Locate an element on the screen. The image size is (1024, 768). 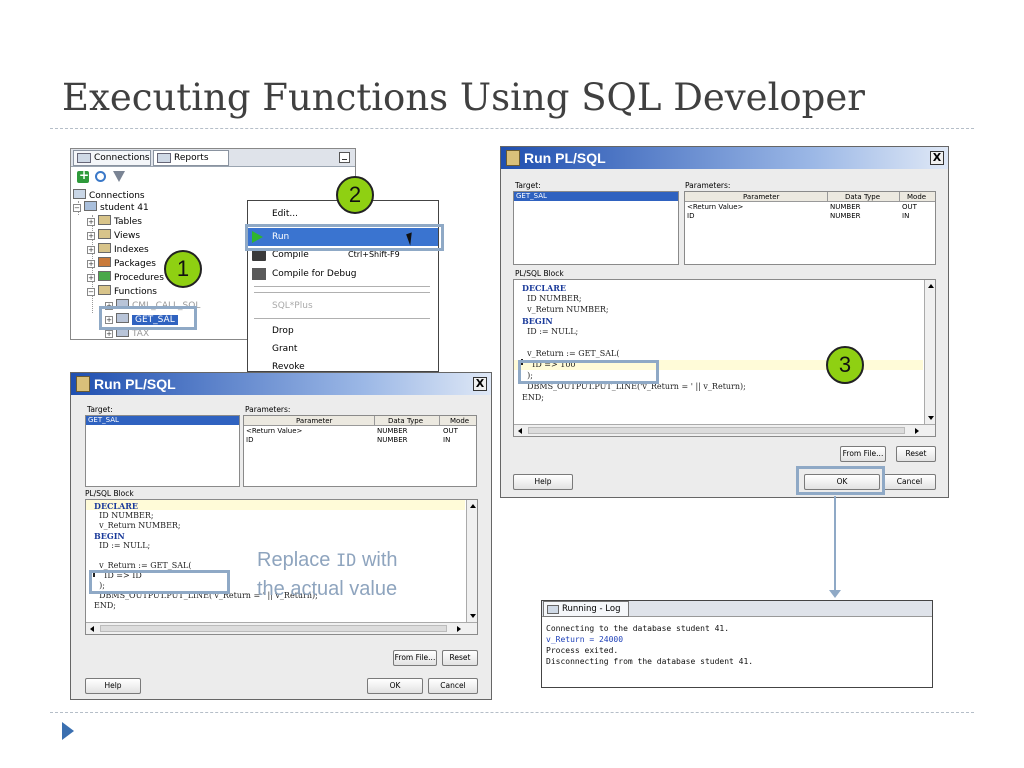
tab-connections: Connections is located at coordinates (112, 158).